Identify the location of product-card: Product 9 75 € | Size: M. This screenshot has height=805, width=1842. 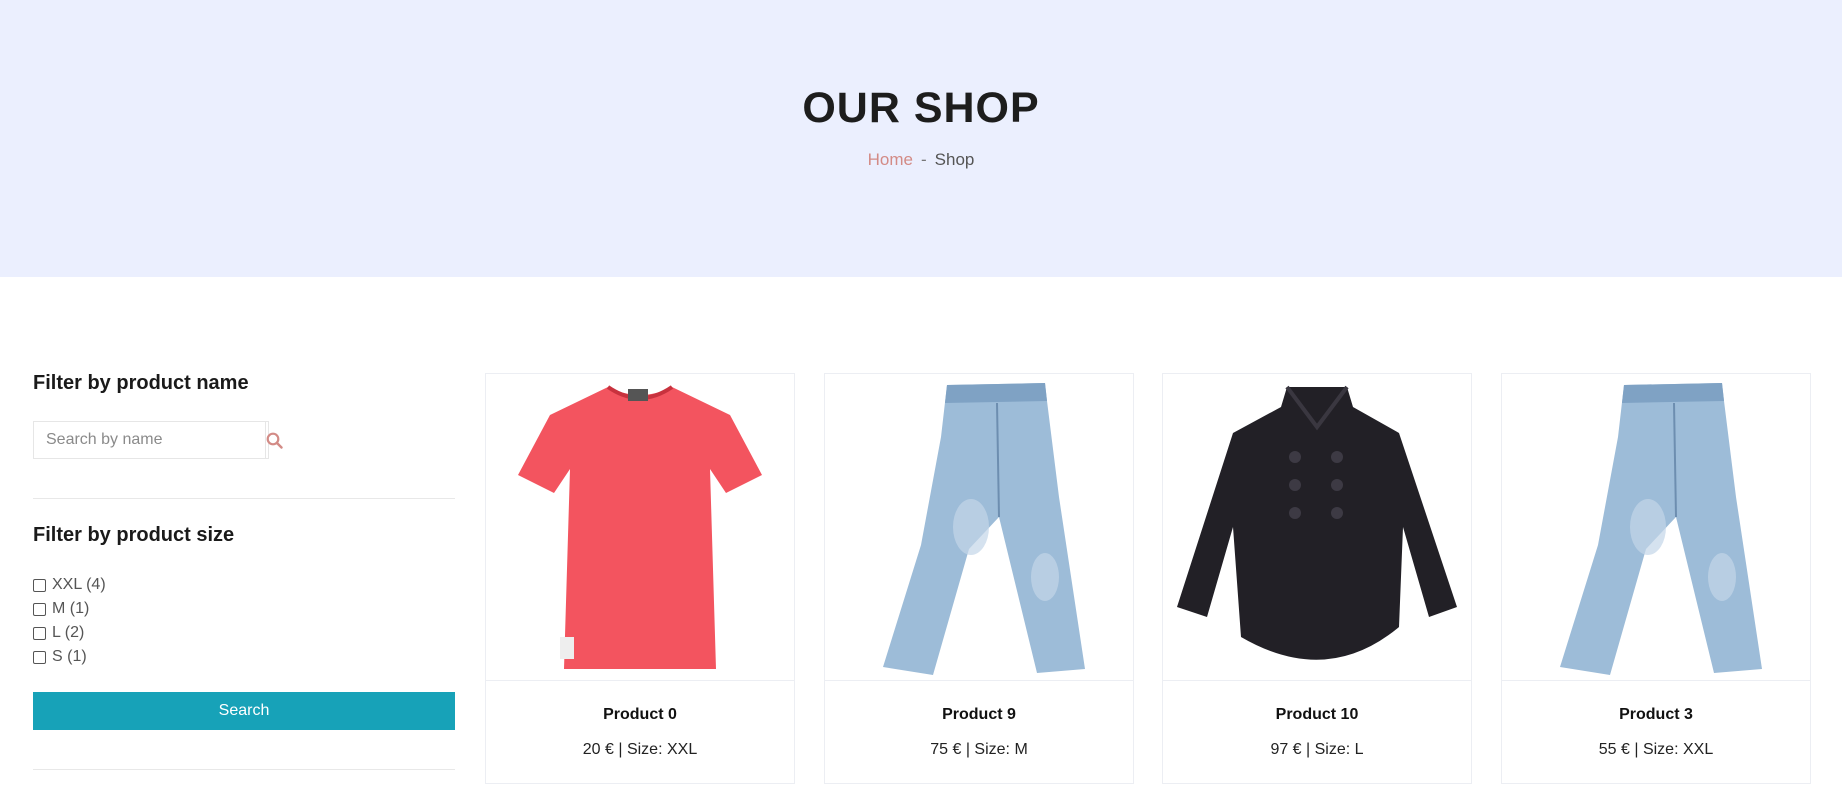
(979, 578).